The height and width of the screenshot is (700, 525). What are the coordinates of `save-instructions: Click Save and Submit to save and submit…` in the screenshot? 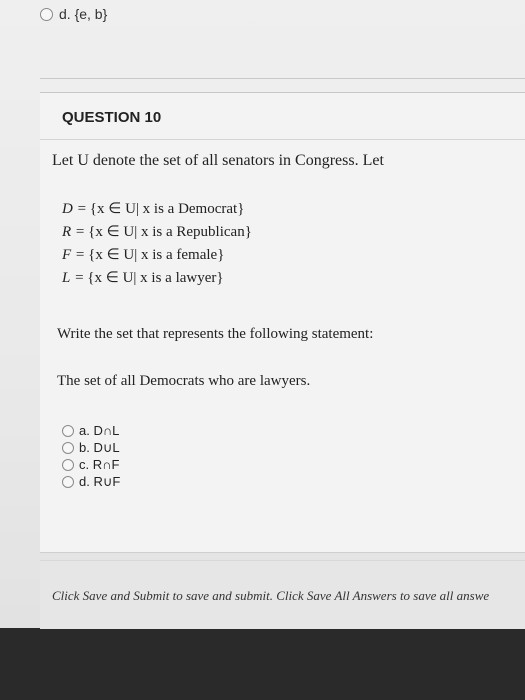 It's located at (271, 595).